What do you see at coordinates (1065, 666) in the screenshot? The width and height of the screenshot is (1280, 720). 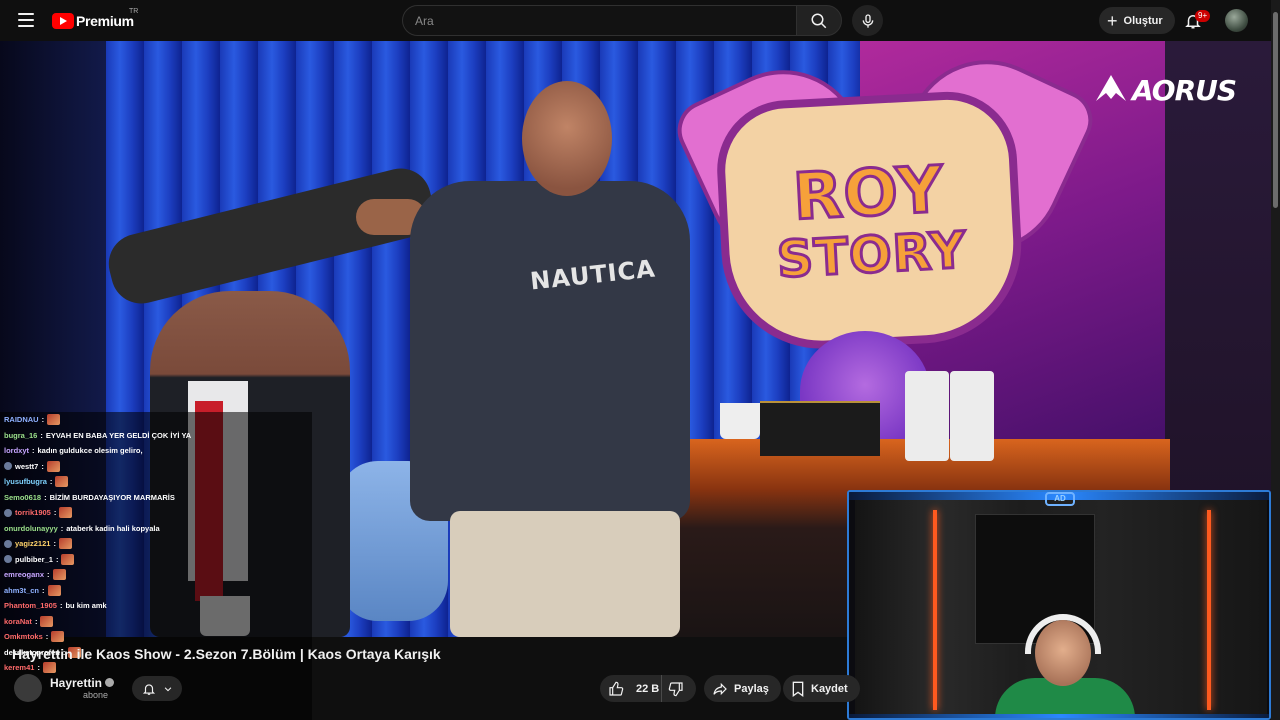 I see `streamer` at bounding box center [1065, 666].